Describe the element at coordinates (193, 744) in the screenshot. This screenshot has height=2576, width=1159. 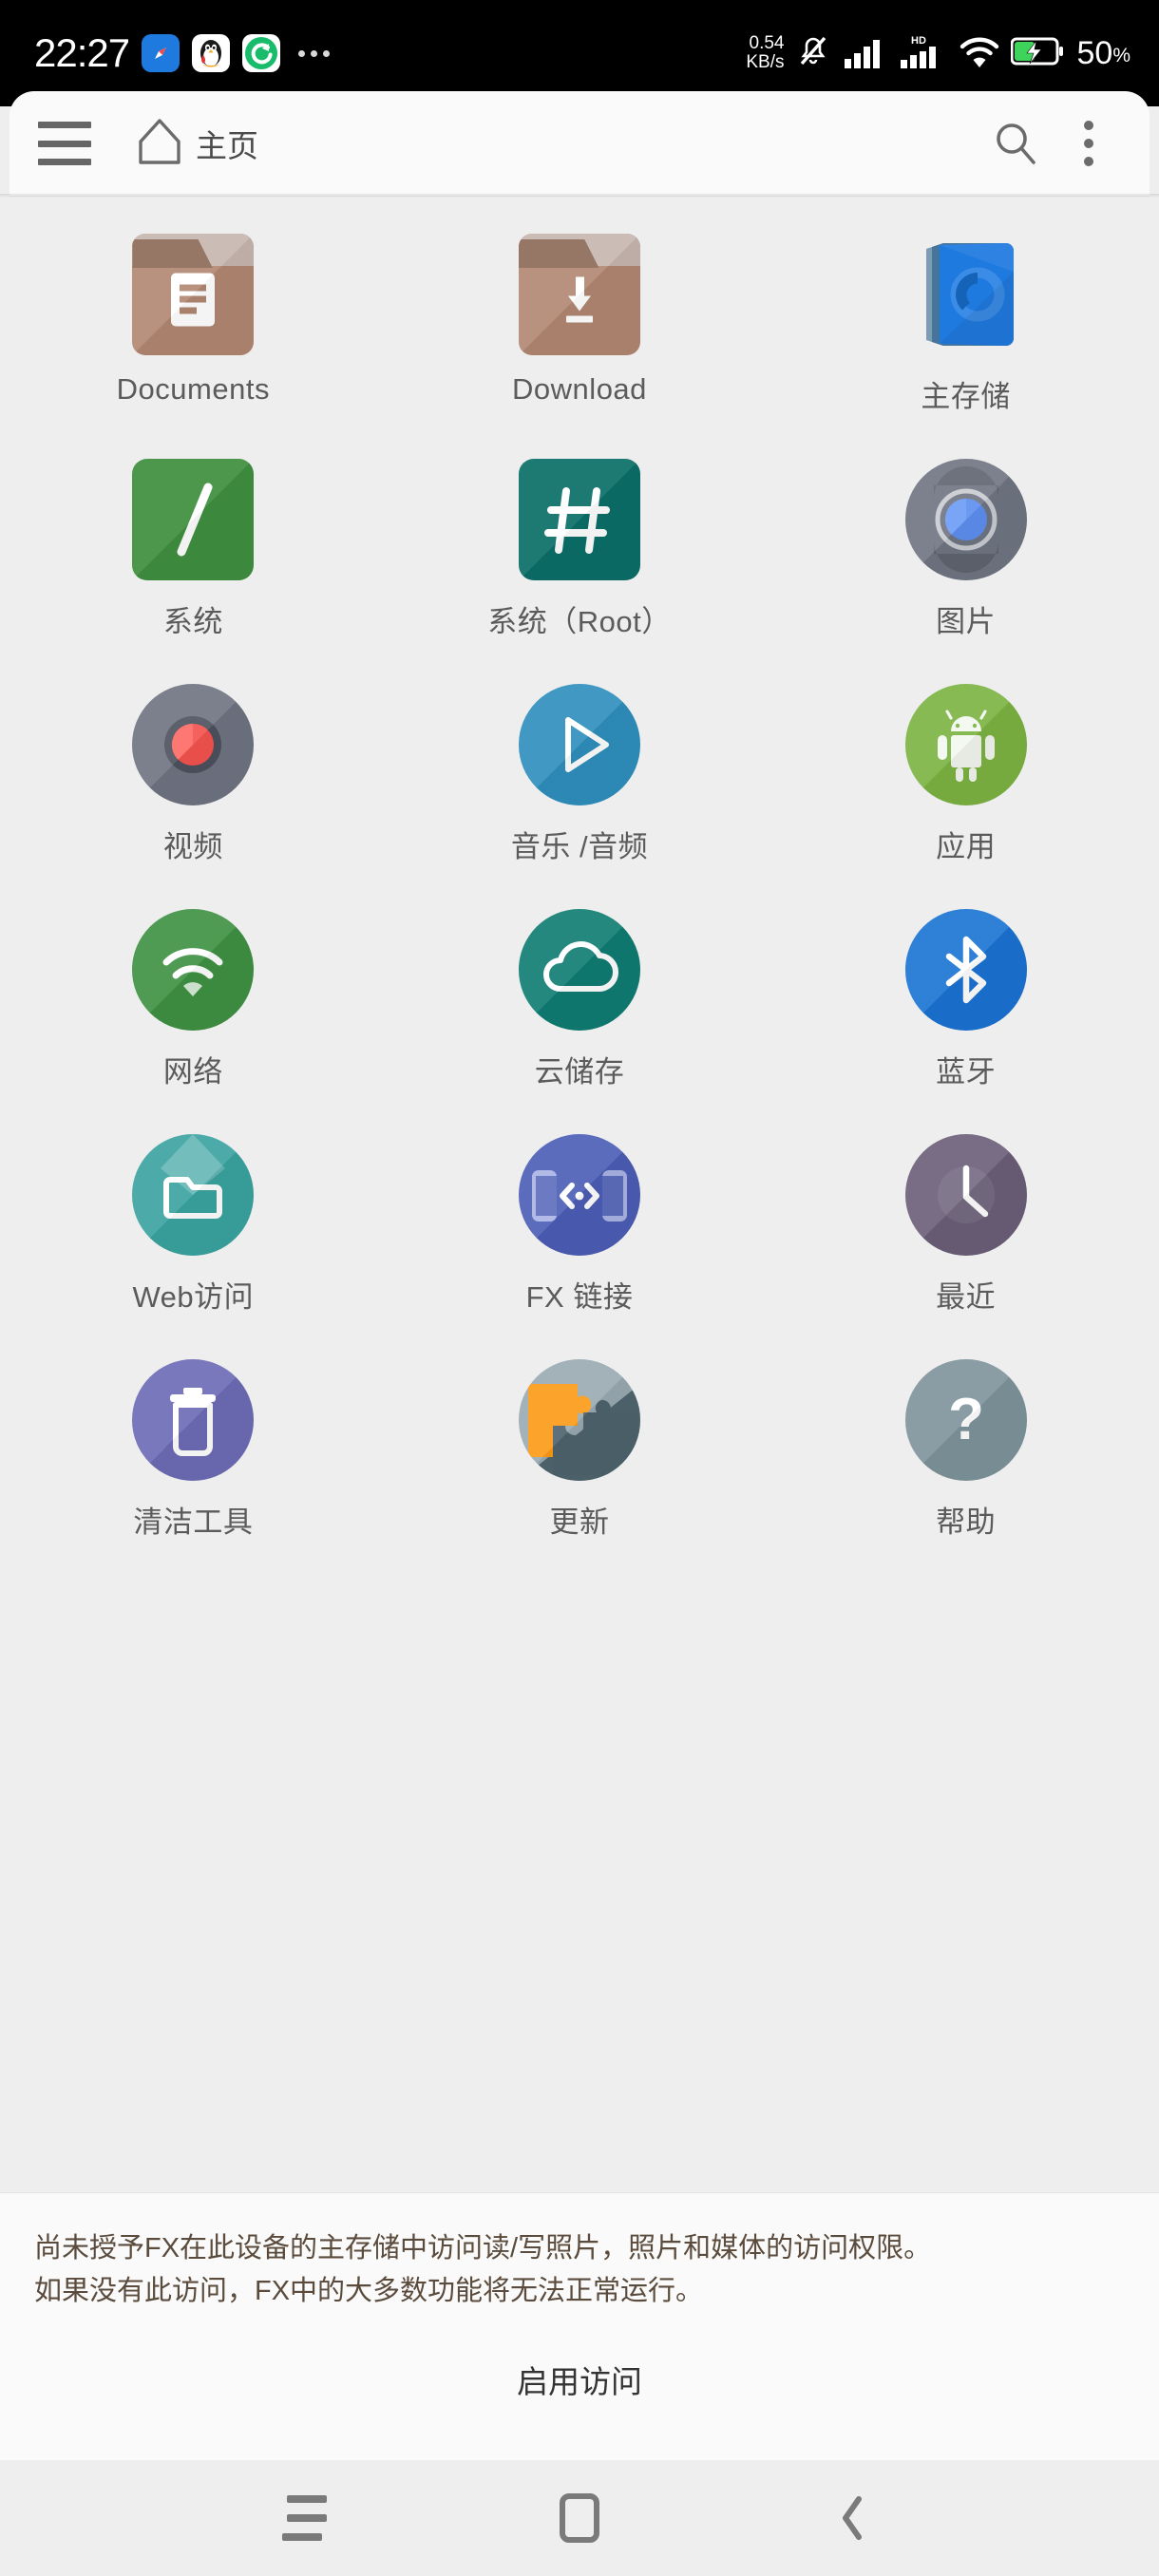
I see `video-record-icon` at that location.